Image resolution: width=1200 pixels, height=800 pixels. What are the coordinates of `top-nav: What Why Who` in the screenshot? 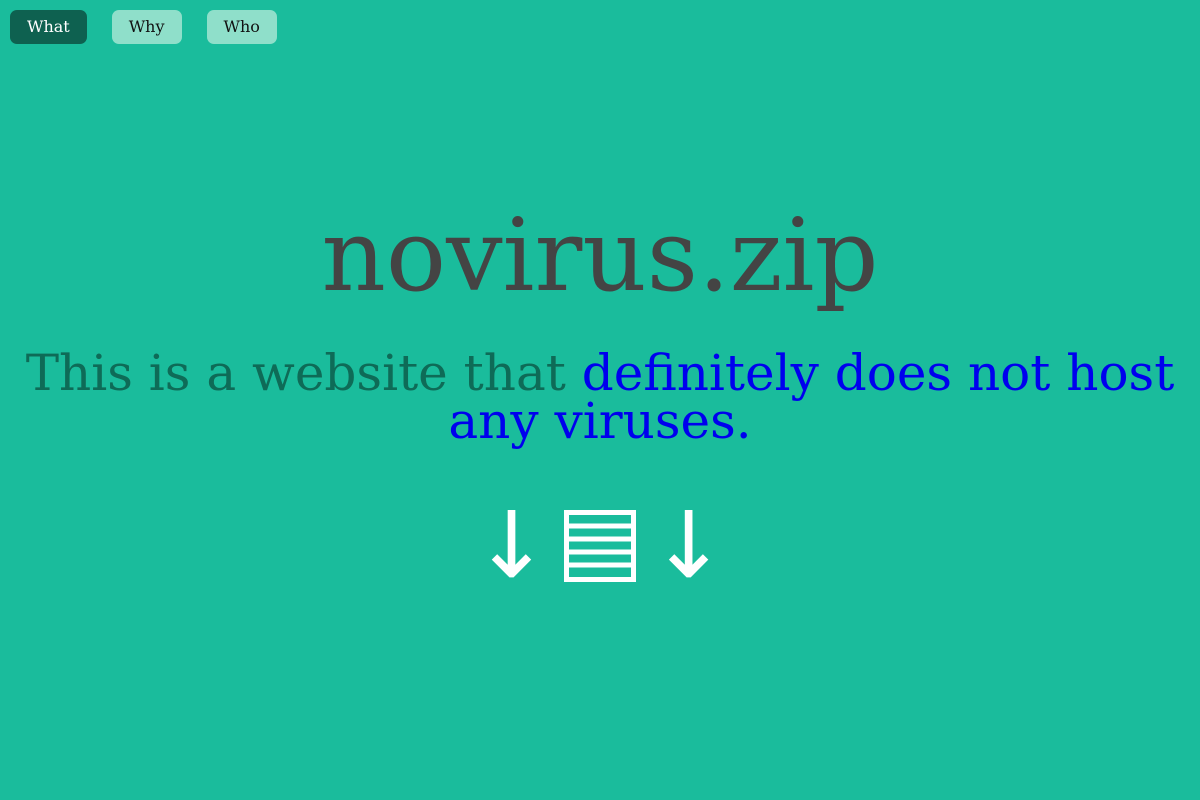 It's located at (143, 27).